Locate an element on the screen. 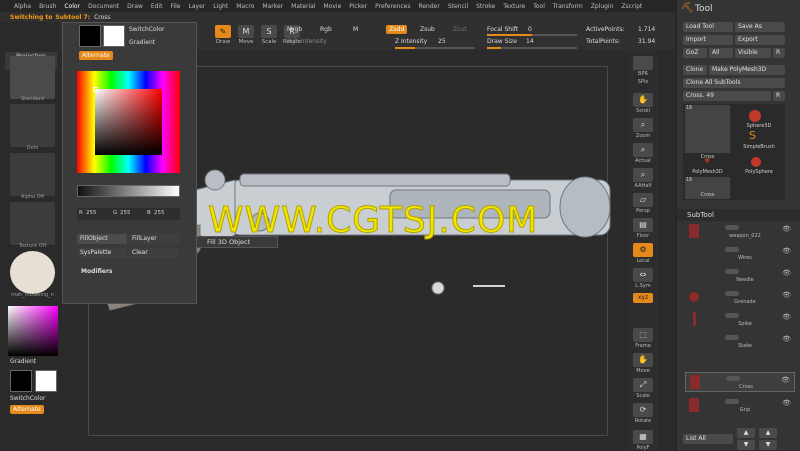 The width and height of the screenshot is (800, 451). popup-main-color is located at coordinates (90, 36).